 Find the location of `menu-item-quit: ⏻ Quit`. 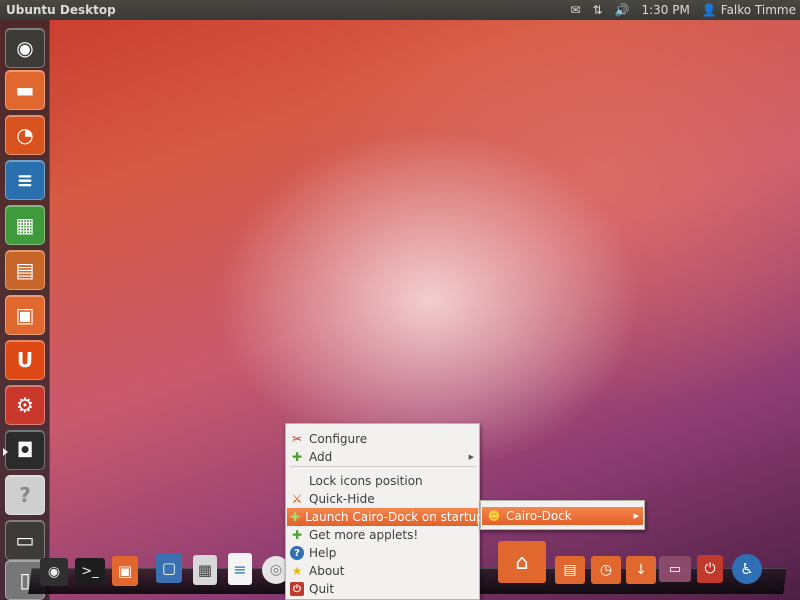

menu-item-quit: ⏻ Quit is located at coordinates (382, 589).